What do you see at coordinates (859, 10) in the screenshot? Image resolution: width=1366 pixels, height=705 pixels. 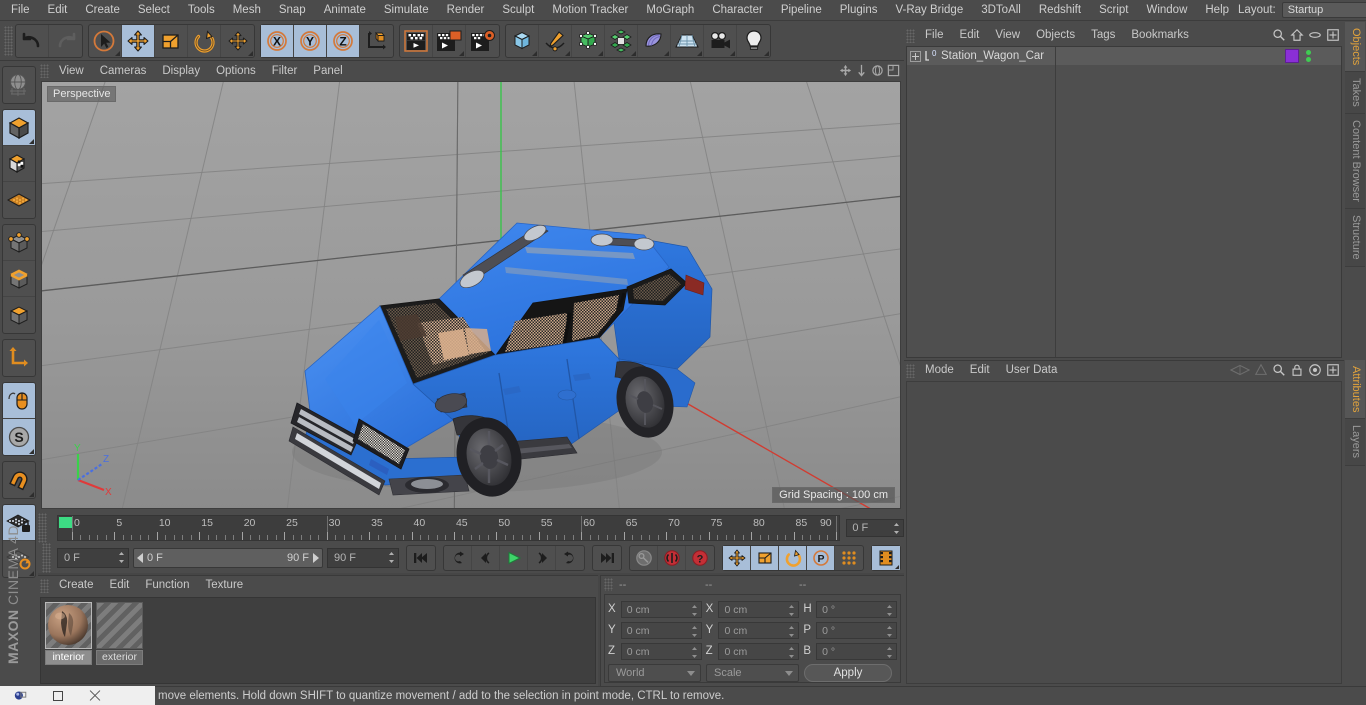 I see `menu-item-plugins: Plugins` at bounding box center [859, 10].